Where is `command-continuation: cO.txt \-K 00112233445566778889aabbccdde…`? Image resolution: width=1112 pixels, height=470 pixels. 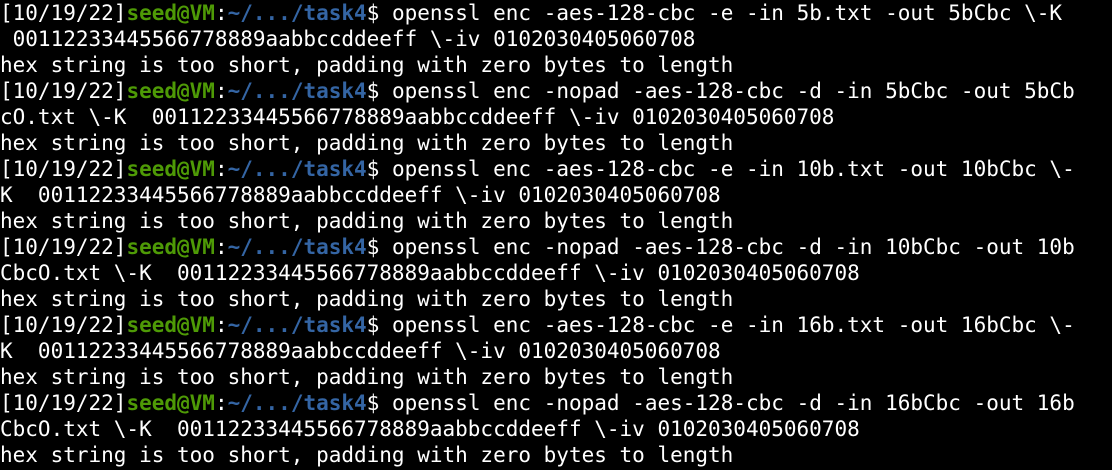 command-continuation: cO.txt \-K 00112233445566778889aabbccdde… is located at coordinates (556, 117).